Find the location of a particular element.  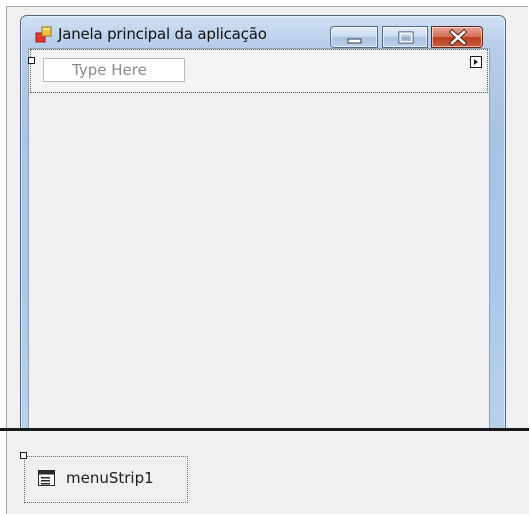

tray-component-label: menuStrip1 is located at coordinates (110, 478).